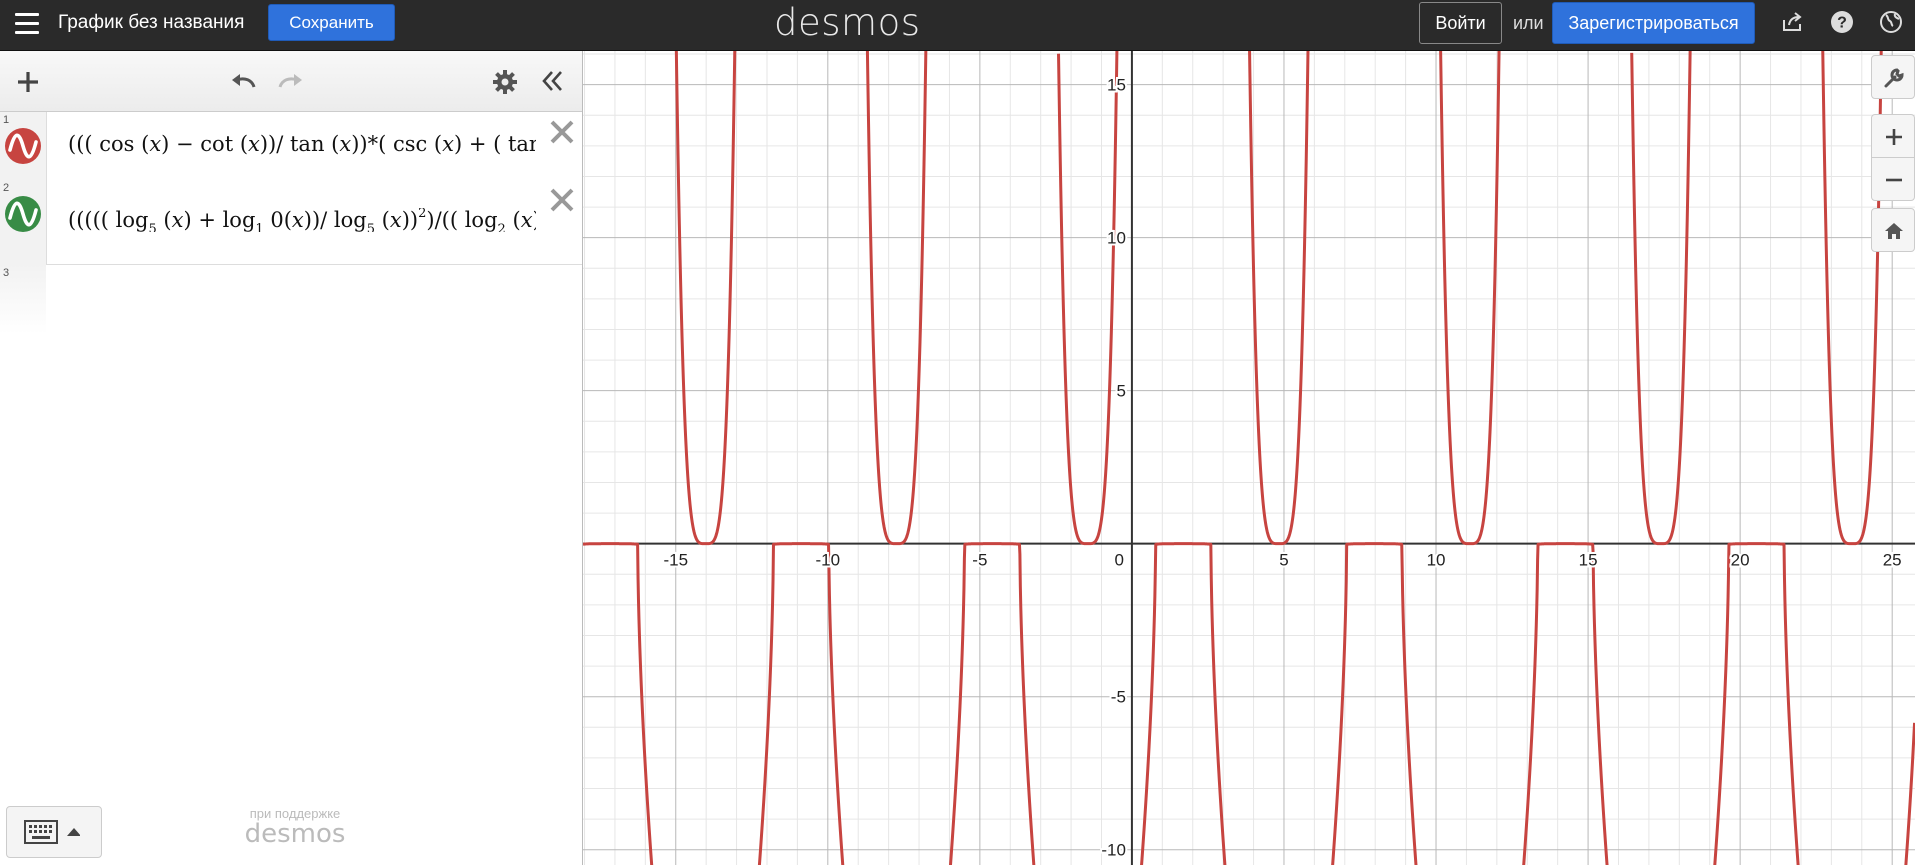 The image size is (1915, 865). Describe the element at coordinates (1283, 560) in the screenshot. I see `x-tick-label: 5` at that location.